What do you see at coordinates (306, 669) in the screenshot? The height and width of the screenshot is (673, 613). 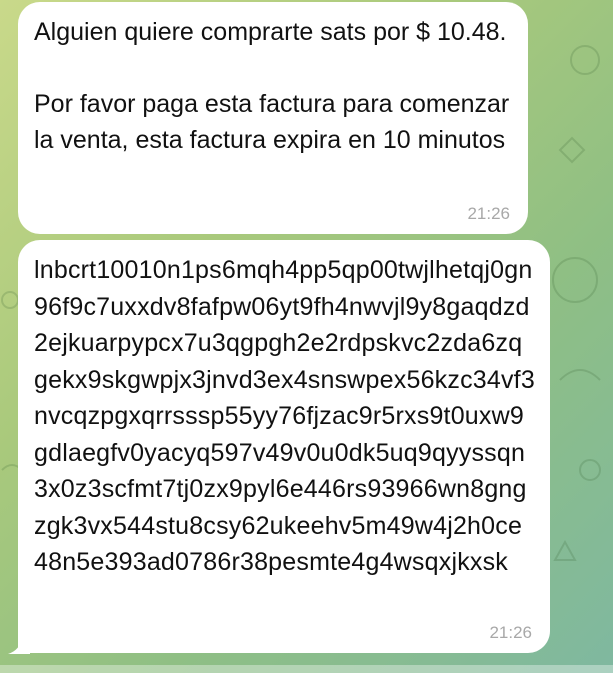 I see `input-area-edge` at bounding box center [306, 669].